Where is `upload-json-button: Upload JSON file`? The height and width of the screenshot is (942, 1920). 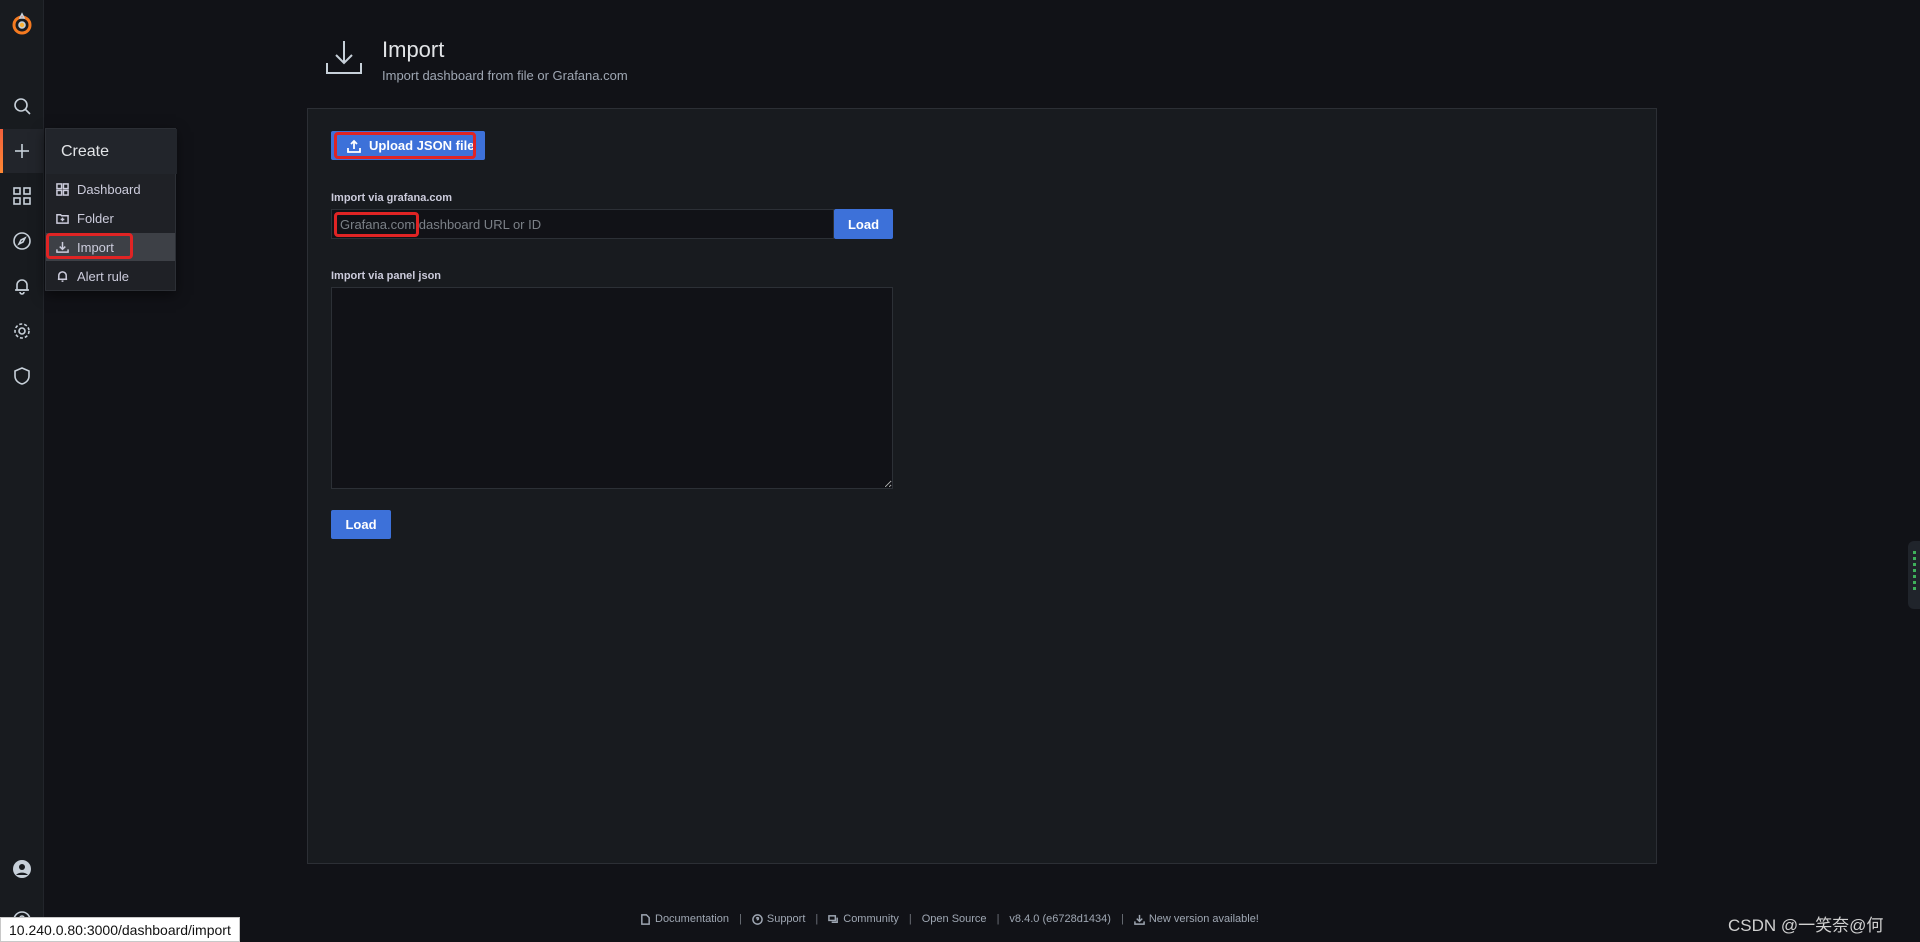
upload-json-button: Upload JSON file is located at coordinates (408, 145).